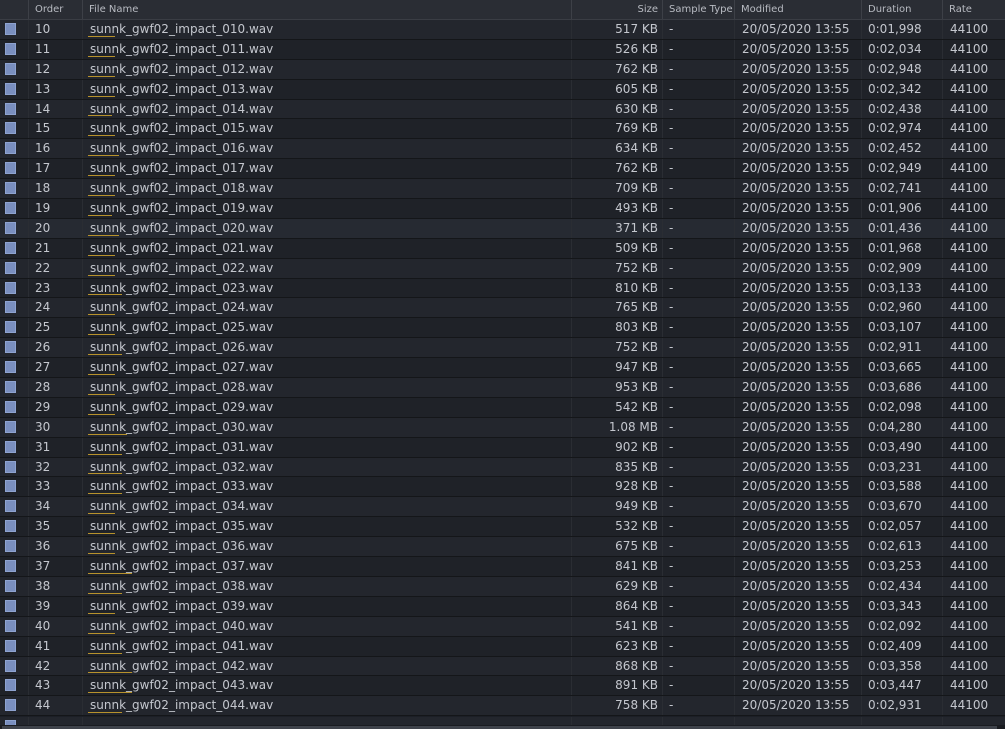  Describe the element at coordinates (974, 9) in the screenshot. I see `header-rate: Rate` at that location.